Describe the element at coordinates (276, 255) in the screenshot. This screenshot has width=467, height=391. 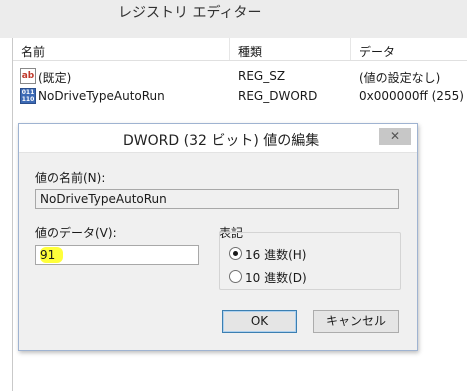
I see `hex-radio-label: 16 進数(H)` at that location.